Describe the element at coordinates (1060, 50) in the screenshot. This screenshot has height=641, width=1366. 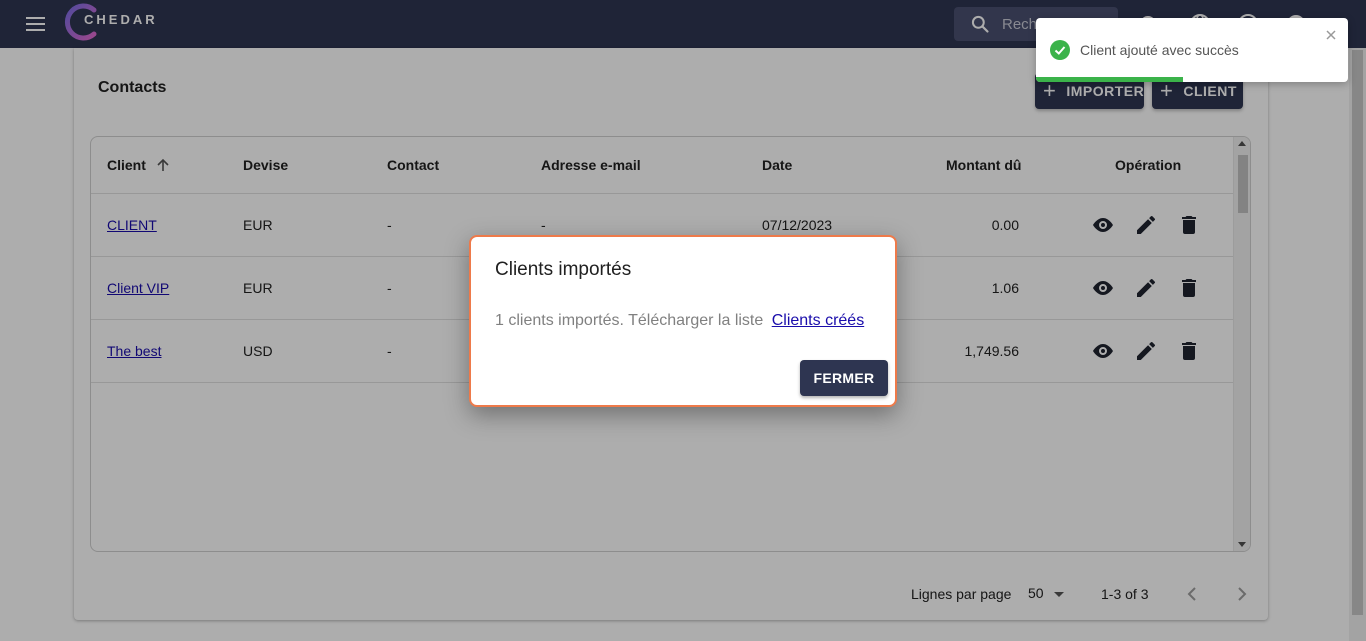
I see `check-circle-icon` at that location.